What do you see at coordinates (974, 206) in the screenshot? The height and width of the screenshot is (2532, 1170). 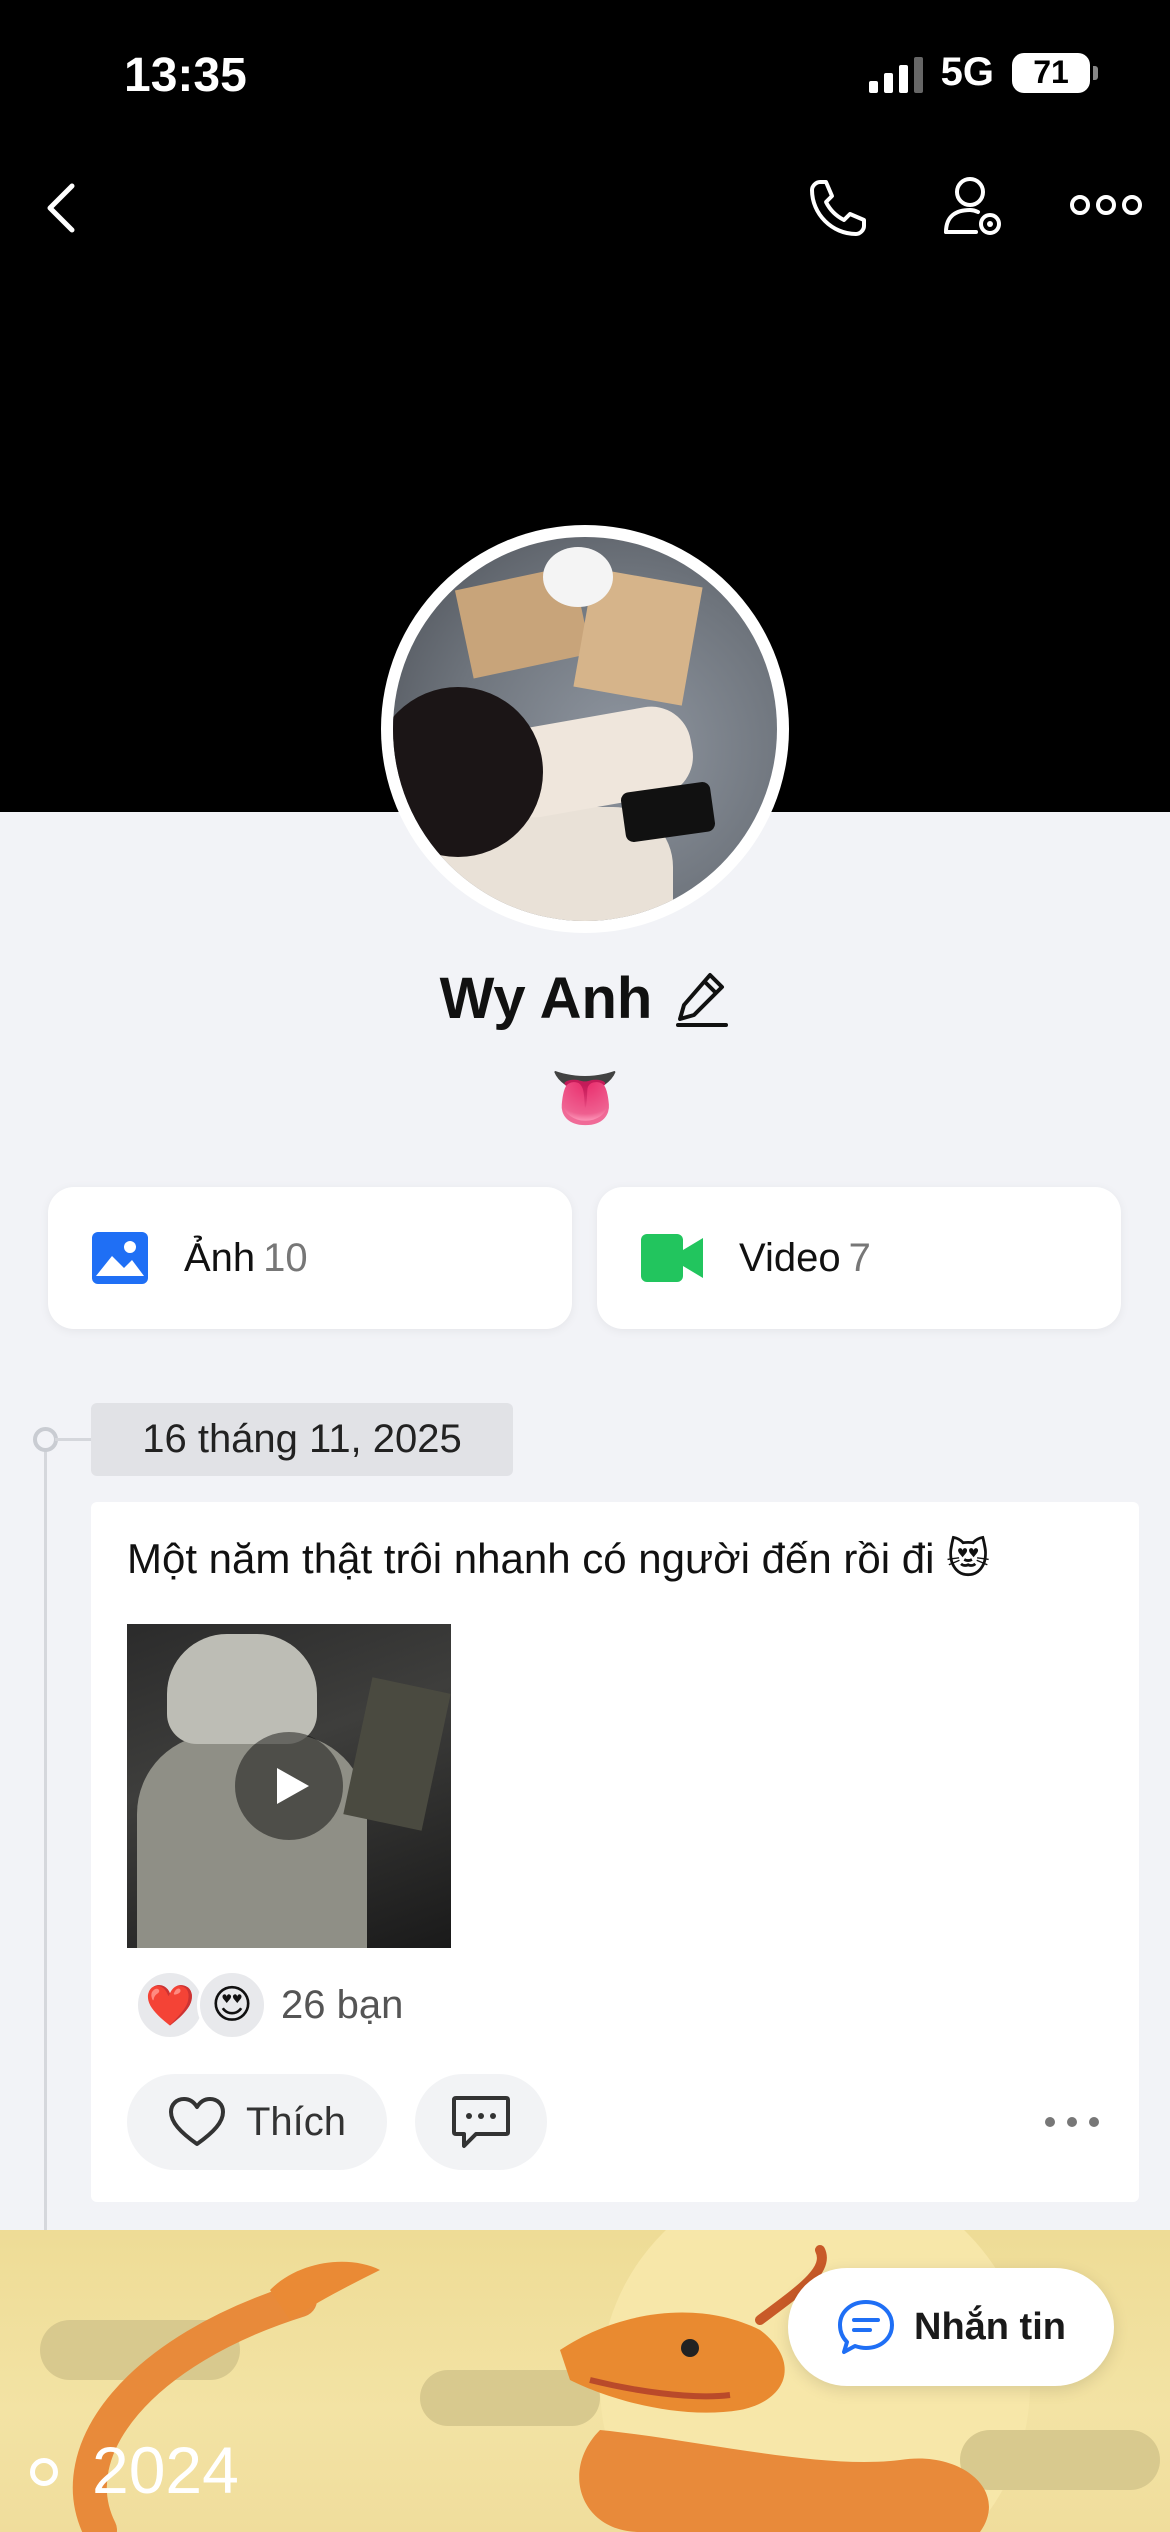 I see `user-settings-icon` at bounding box center [974, 206].